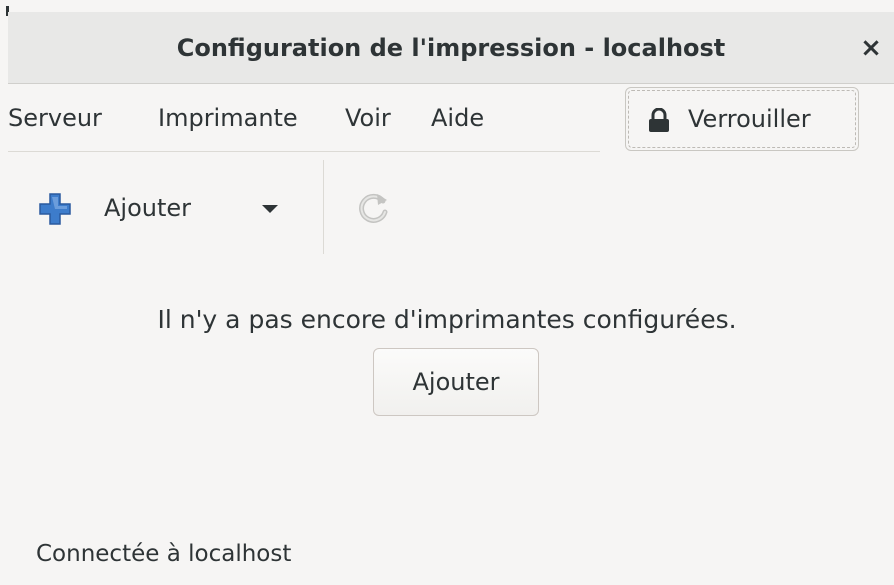 This screenshot has height=585, width=894. Describe the element at coordinates (456, 382) in the screenshot. I see `add-printer-button: Ajouter` at that location.